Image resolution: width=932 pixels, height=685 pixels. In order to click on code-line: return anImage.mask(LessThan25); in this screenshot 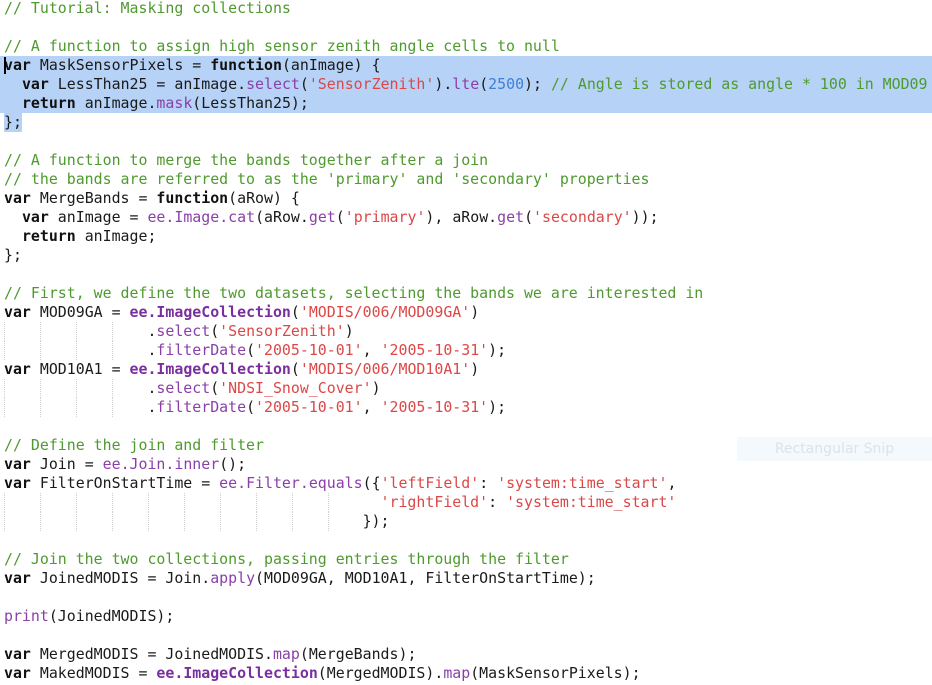, I will do `click(466, 103)`.